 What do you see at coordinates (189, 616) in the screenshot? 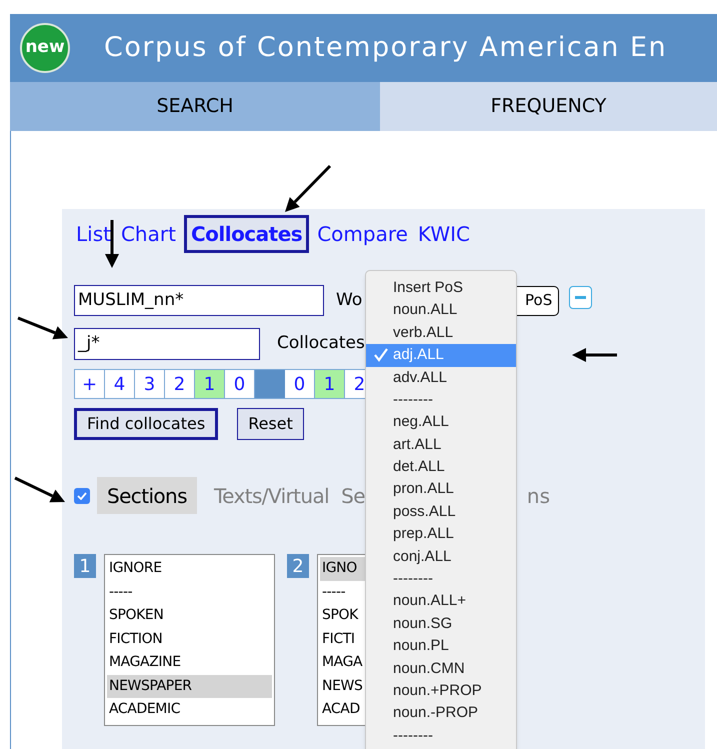
I see `list-option: SPOKEN` at bounding box center [189, 616].